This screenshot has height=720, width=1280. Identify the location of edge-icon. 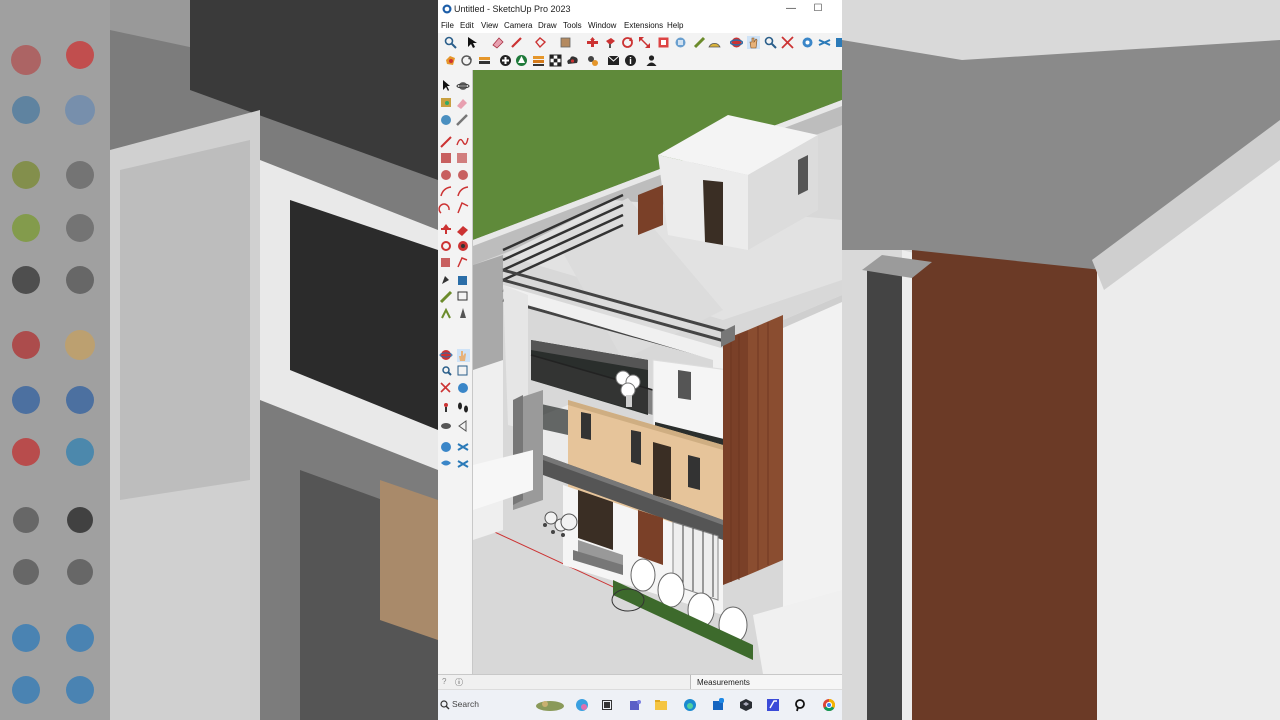
(690, 705).